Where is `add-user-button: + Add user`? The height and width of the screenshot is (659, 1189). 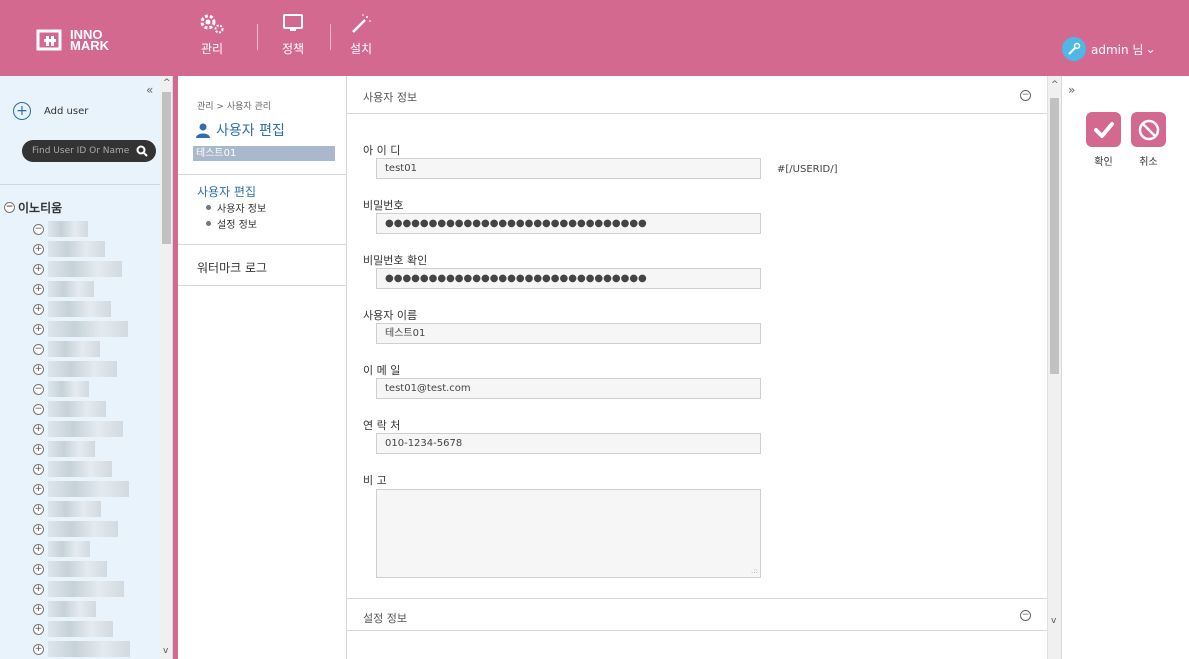 add-user-button: + Add user is located at coordinates (50, 111).